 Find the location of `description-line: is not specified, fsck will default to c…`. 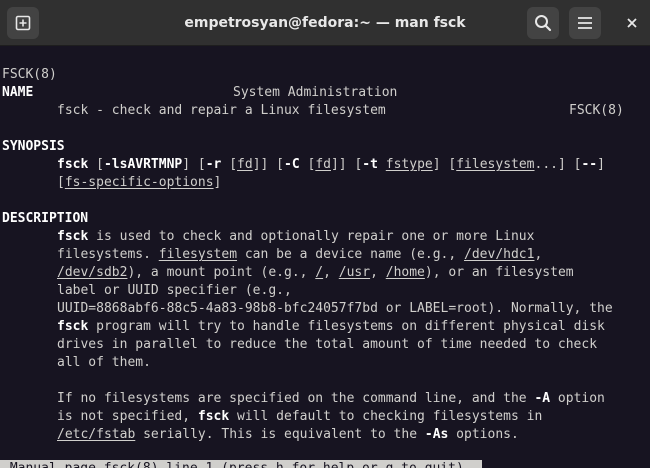

description-line: is not specified, fsck will default to c… is located at coordinates (300, 416).